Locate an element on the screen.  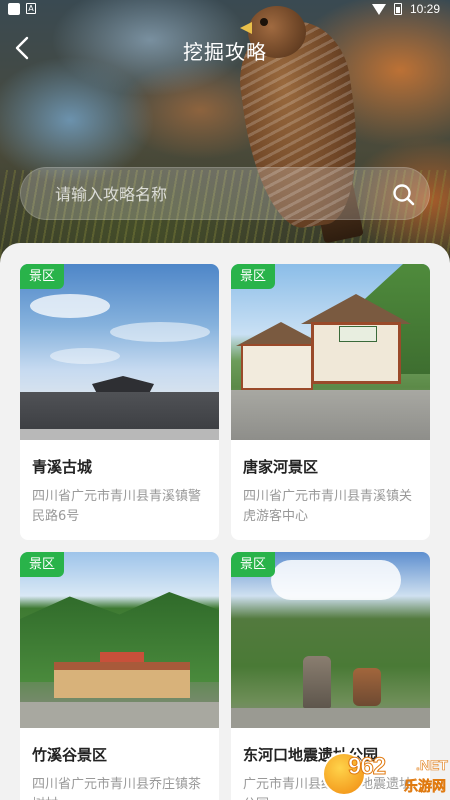
card-address: 四川省广元市青川县乔庄镇茶树村 is located at coordinates (117, 788).